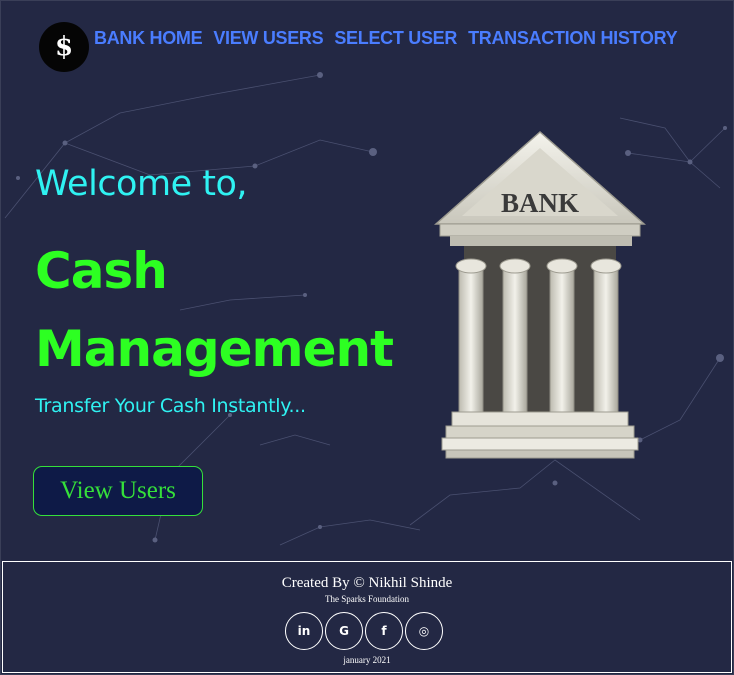 The width and height of the screenshot is (734, 675). What do you see at coordinates (424, 631) in the screenshot?
I see `instagram-icon: ◎` at bounding box center [424, 631].